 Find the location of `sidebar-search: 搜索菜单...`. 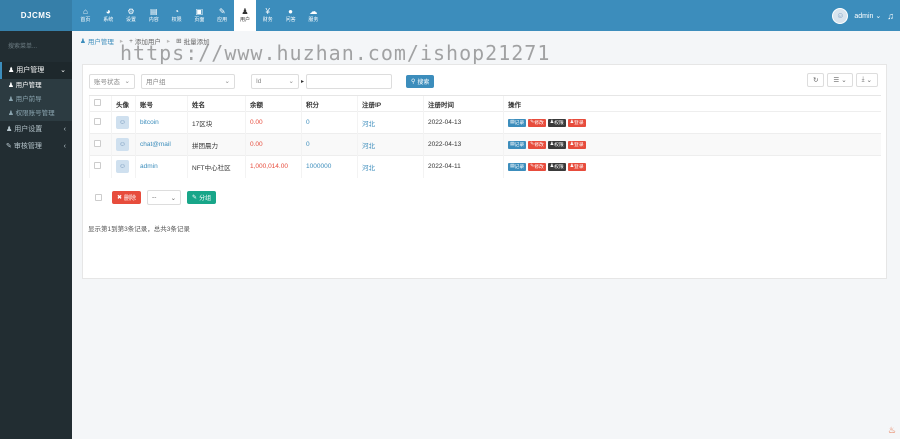

sidebar-search: 搜索菜单... is located at coordinates (36, 46).